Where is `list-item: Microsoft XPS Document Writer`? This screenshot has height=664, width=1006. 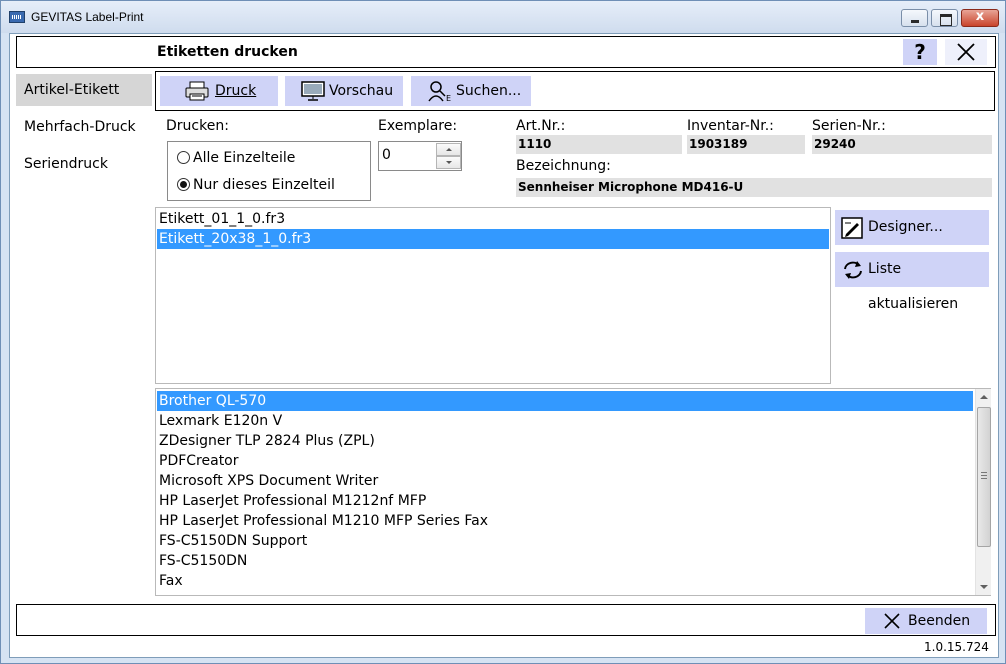
list-item: Microsoft XPS Document Writer is located at coordinates (565, 481).